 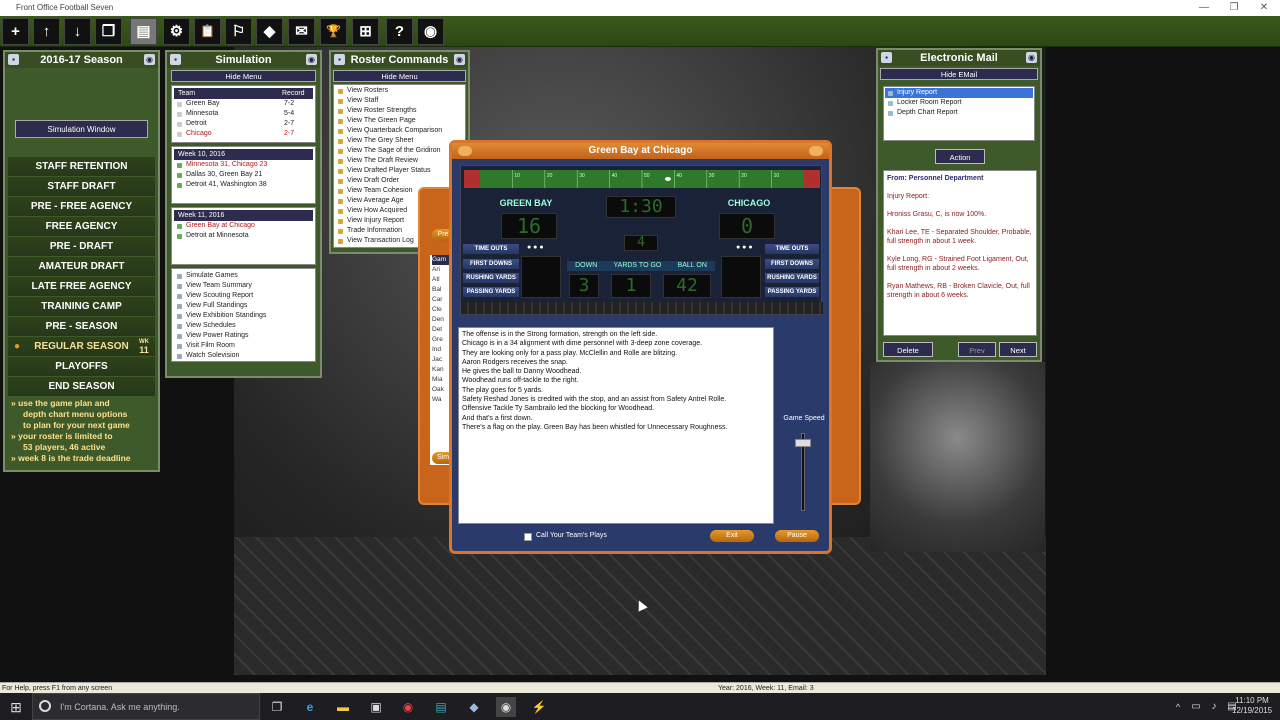 I want to click on football-icon: ◆, so click(x=269, y=31).